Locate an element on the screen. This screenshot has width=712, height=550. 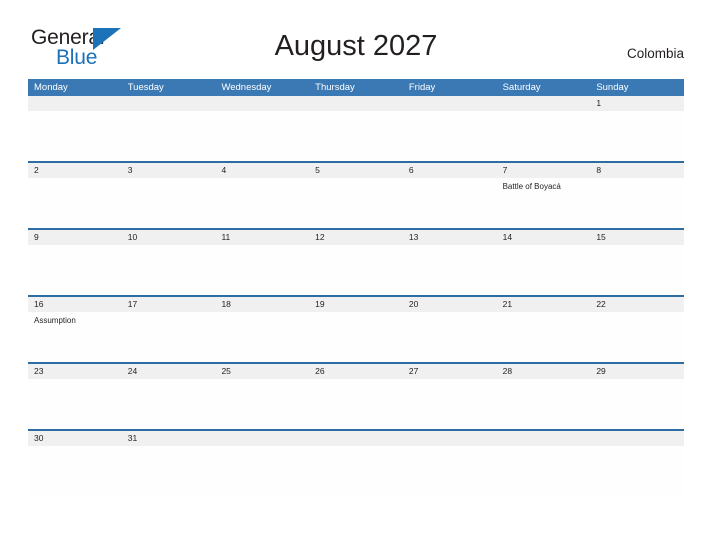
day-number-12: 12 is located at coordinates (356, 237).